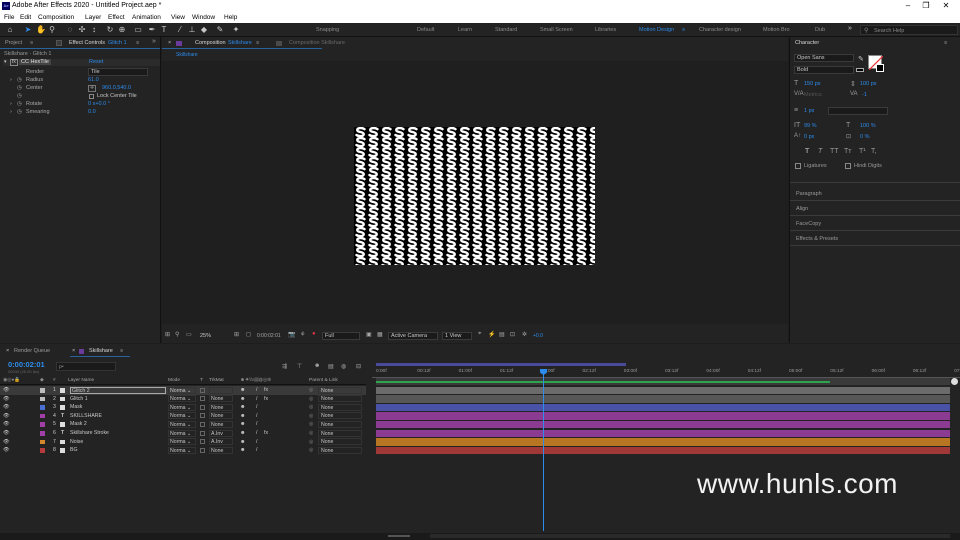 This screenshot has height=540, width=960. I want to click on point-target-icon: ✛, so click(92, 88).